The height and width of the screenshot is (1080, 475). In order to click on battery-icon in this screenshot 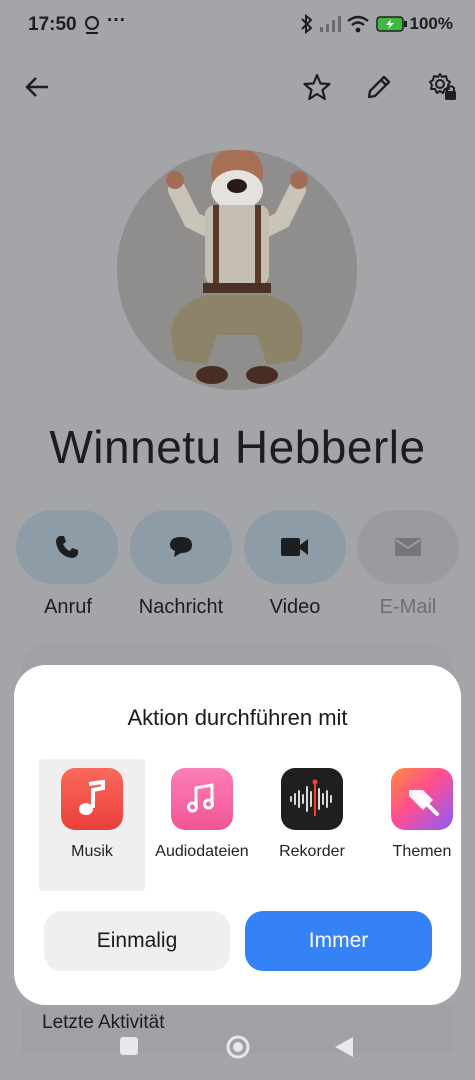, I will do `click(392, 26)`.